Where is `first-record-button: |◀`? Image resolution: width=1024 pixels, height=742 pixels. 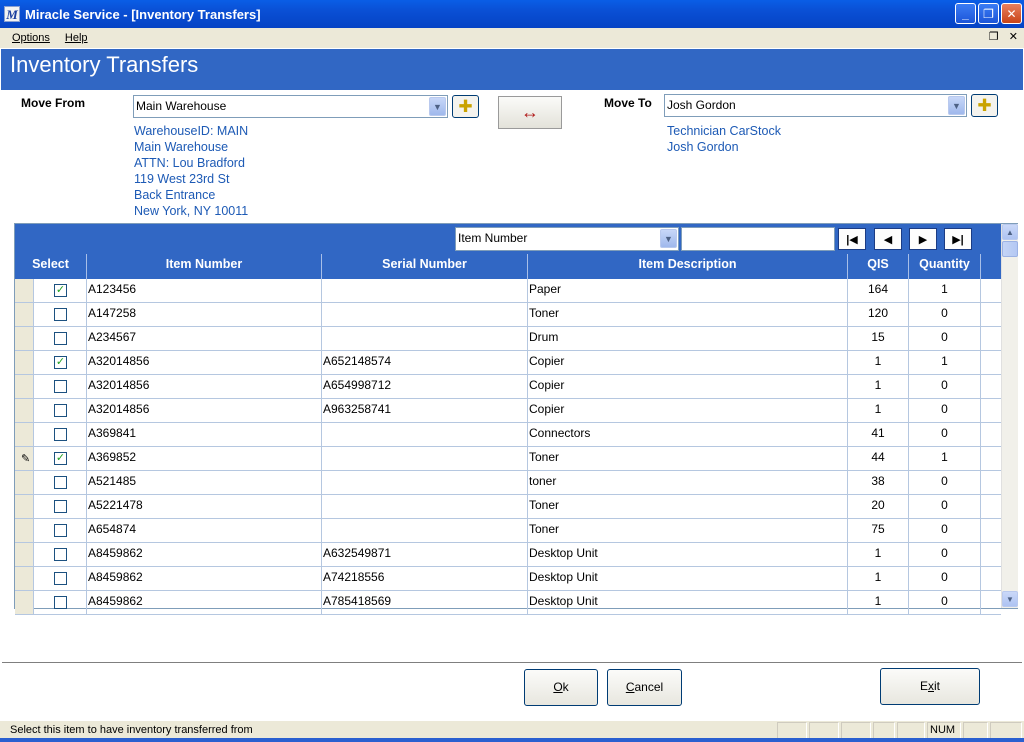 first-record-button: |◀ is located at coordinates (852, 239).